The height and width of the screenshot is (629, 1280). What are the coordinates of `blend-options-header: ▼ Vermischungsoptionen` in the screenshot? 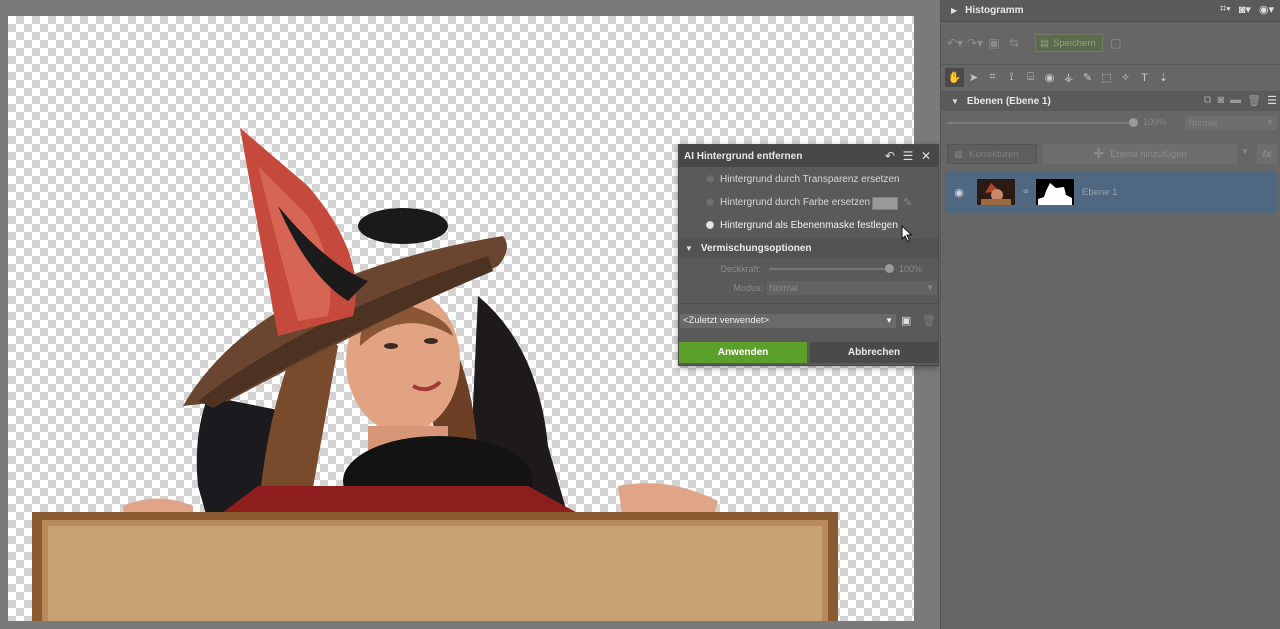 It's located at (808, 248).